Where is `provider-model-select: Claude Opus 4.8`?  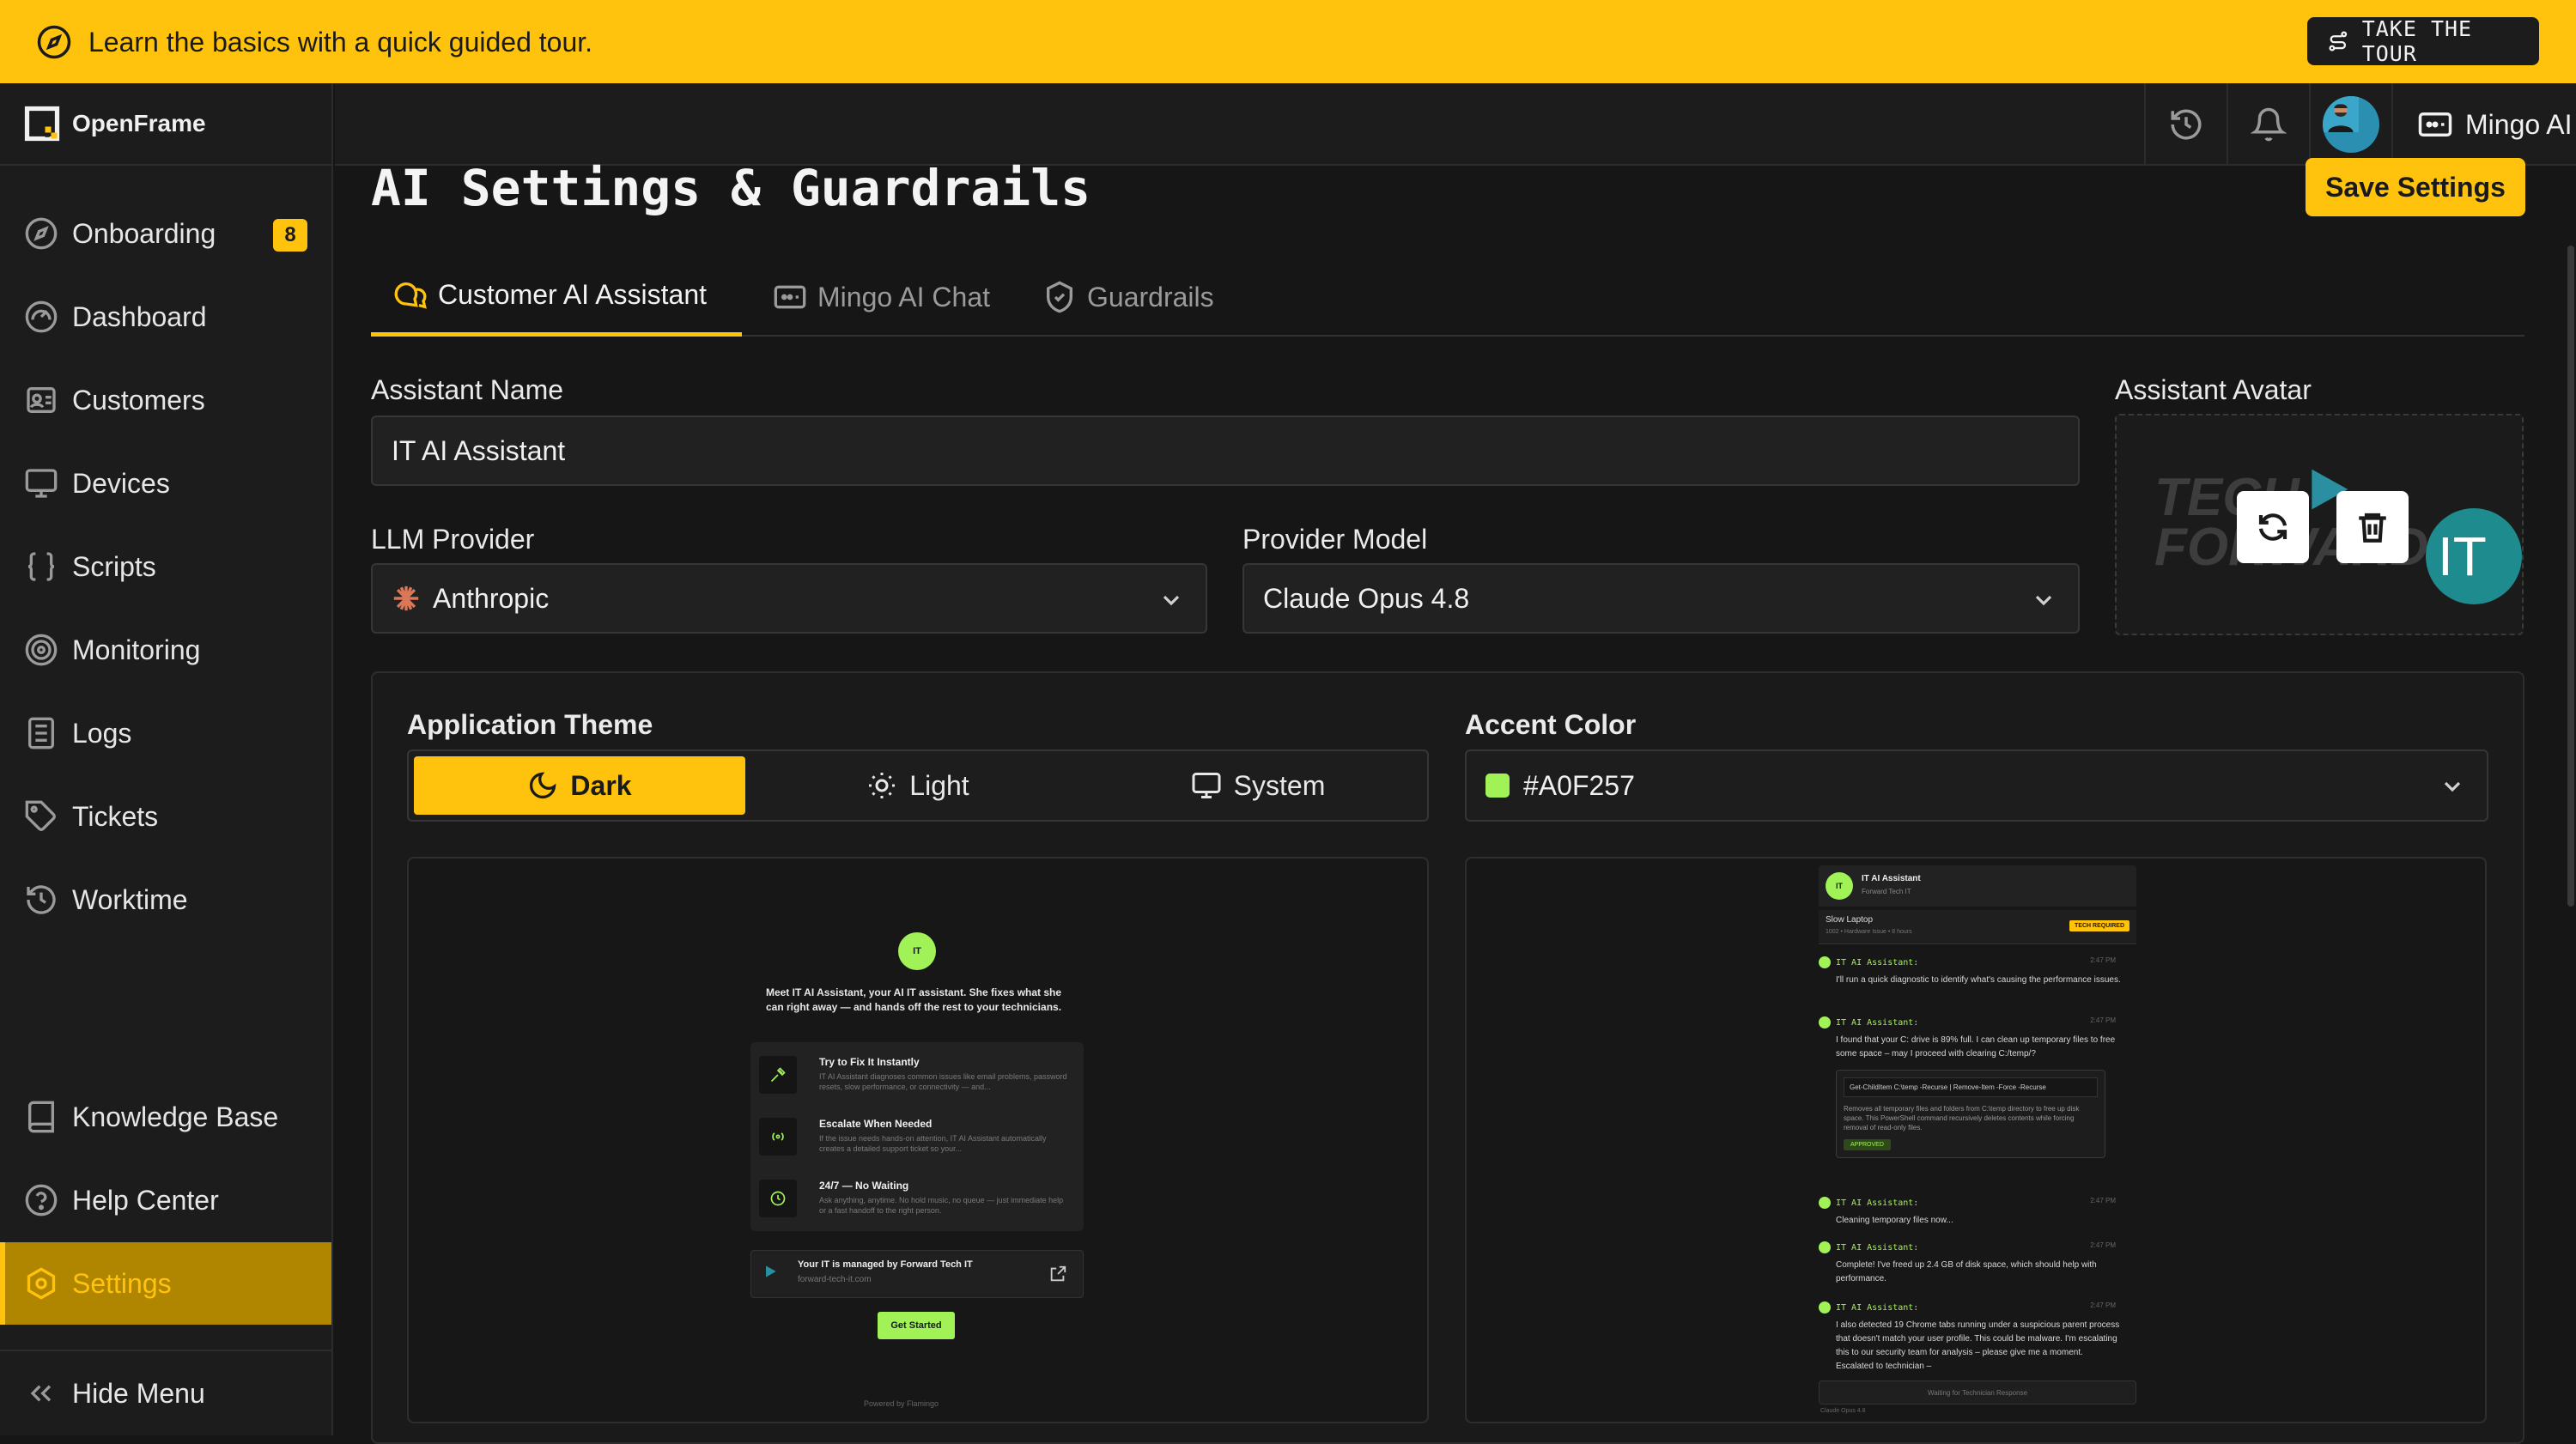
provider-model-select: Claude Opus 4.8 is located at coordinates (1661, 599).